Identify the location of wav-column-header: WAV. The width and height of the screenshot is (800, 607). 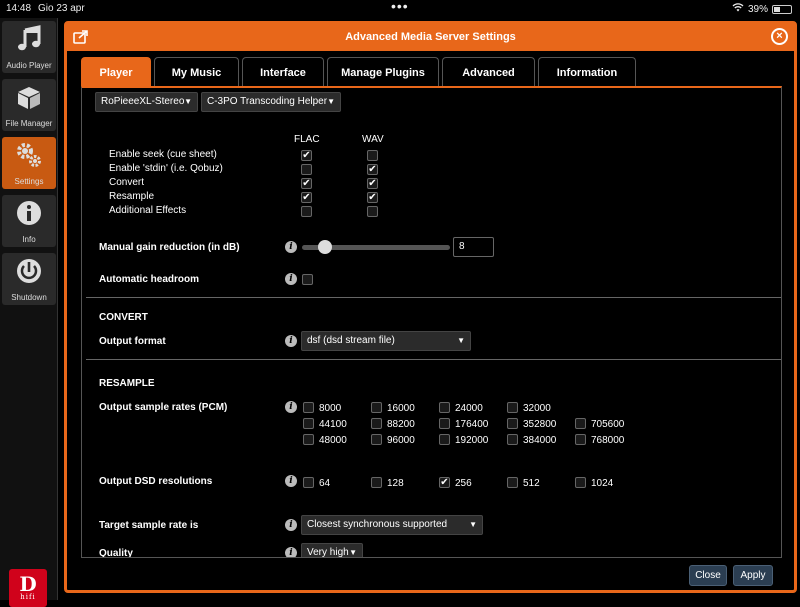
(373, 139).